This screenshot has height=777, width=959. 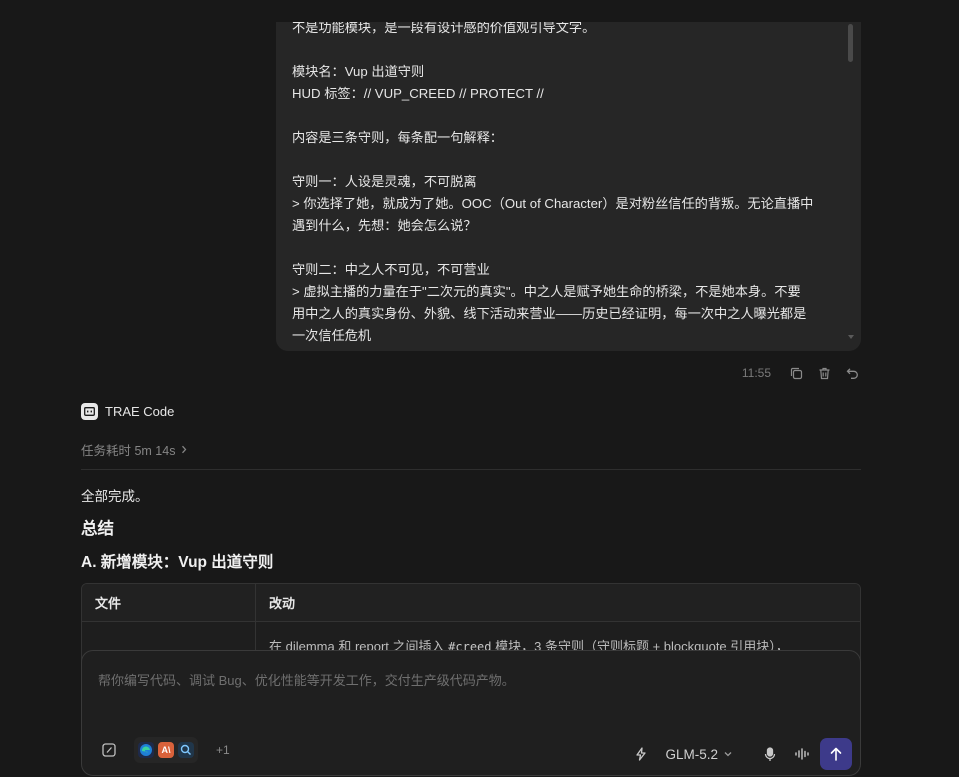 I want to click on microphone-icon, so click(x=770, y=754).